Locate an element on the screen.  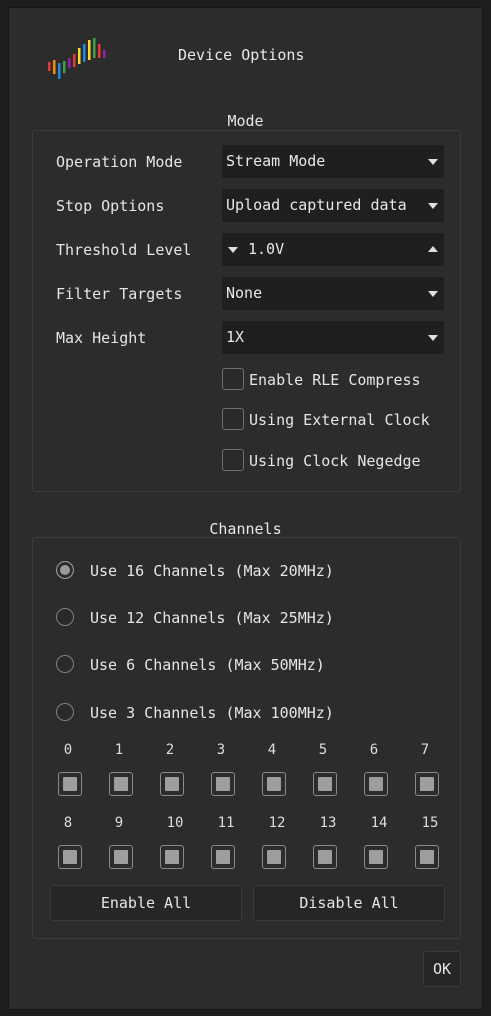
channel-number: 5 is located at coordinates (323, 750).